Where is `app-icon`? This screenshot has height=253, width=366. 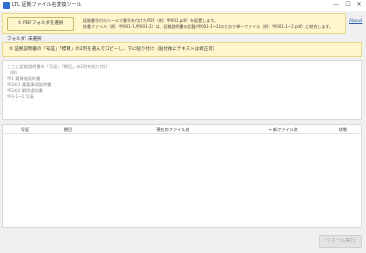
app-icon is located at coordinates (6, 5).